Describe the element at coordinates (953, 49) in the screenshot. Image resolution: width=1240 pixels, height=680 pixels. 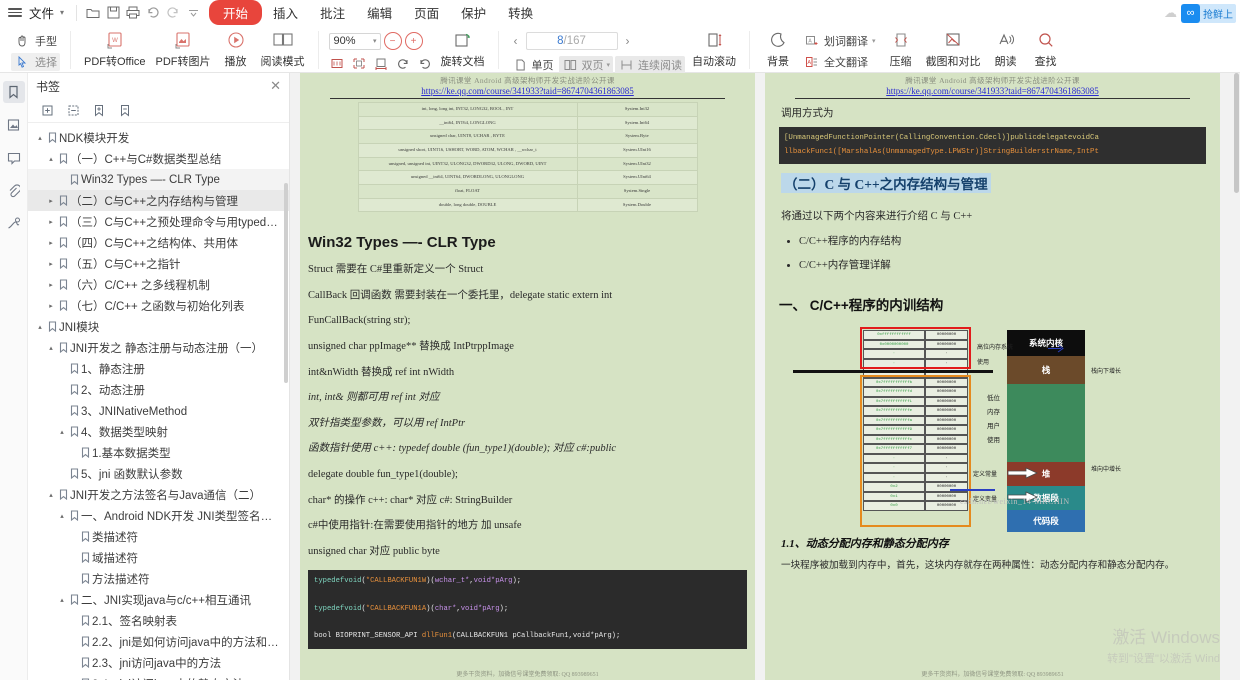
I see `screenshot-compare-button: 截图和对比` at that location.